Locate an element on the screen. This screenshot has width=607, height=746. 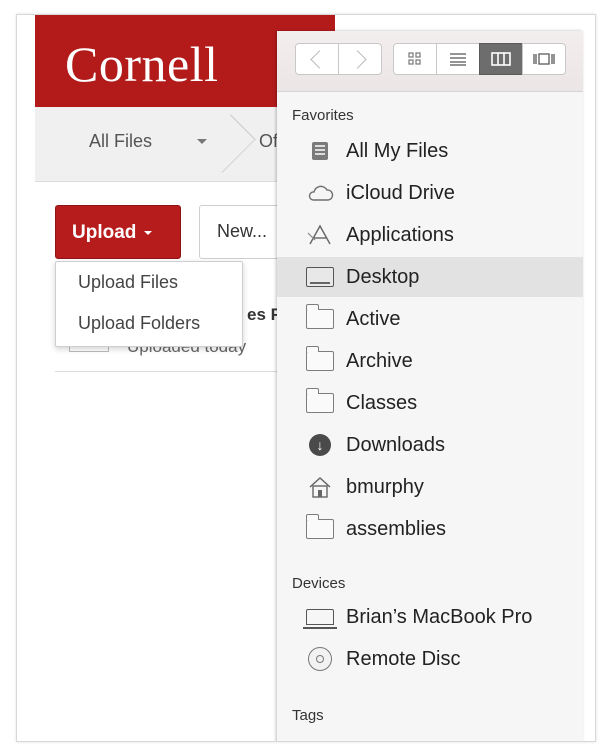
menu-item-upload-files: Upload Files is located at coordinates (128, 282).